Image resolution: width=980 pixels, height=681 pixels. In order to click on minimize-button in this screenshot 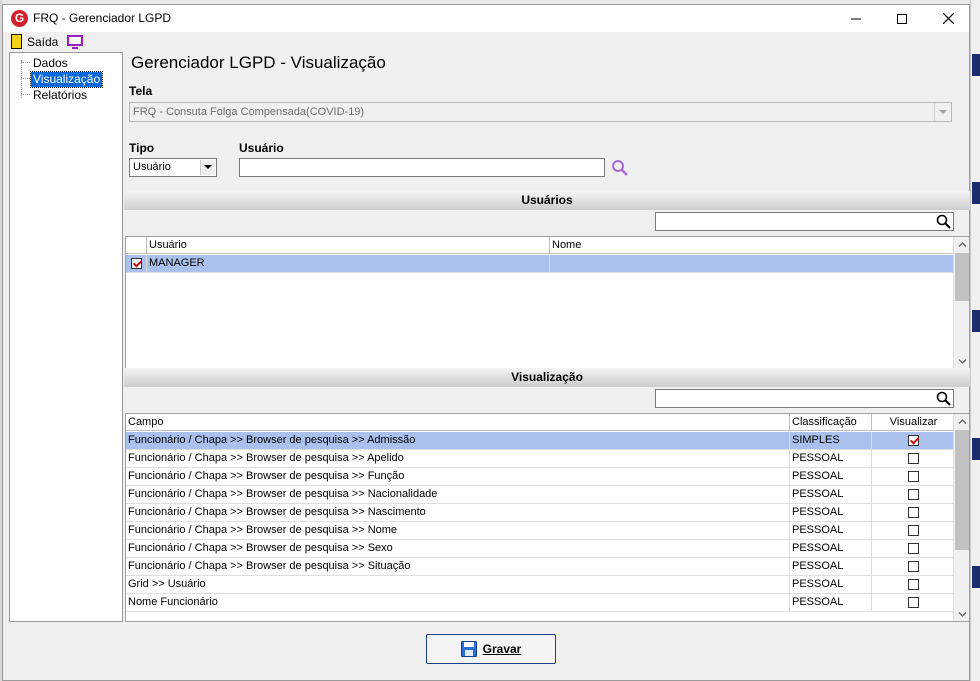, I will do `click(856, 18)`.